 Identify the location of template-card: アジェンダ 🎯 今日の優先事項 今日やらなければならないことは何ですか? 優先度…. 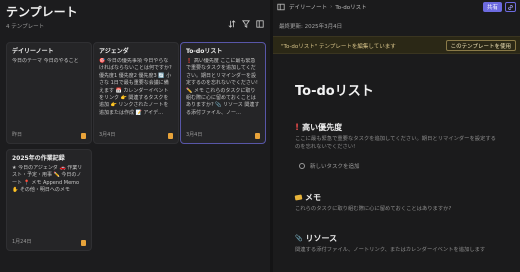
(136, 93).